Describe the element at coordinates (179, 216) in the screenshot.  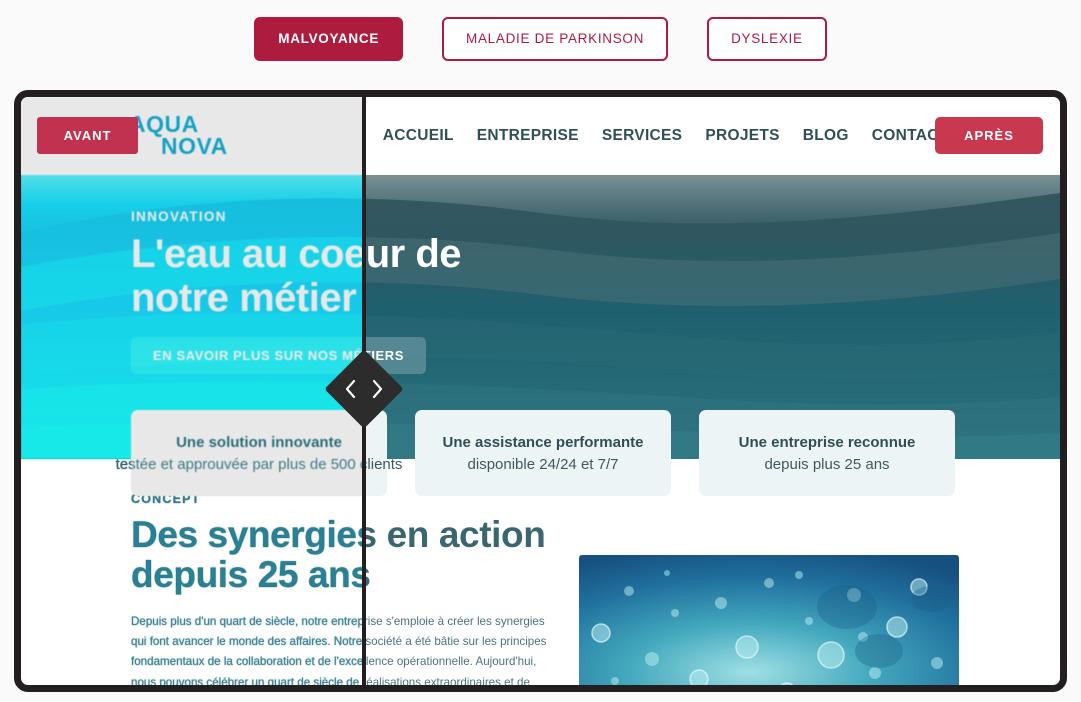
I see `hero-eyebrow: INNOVATION` at that location.